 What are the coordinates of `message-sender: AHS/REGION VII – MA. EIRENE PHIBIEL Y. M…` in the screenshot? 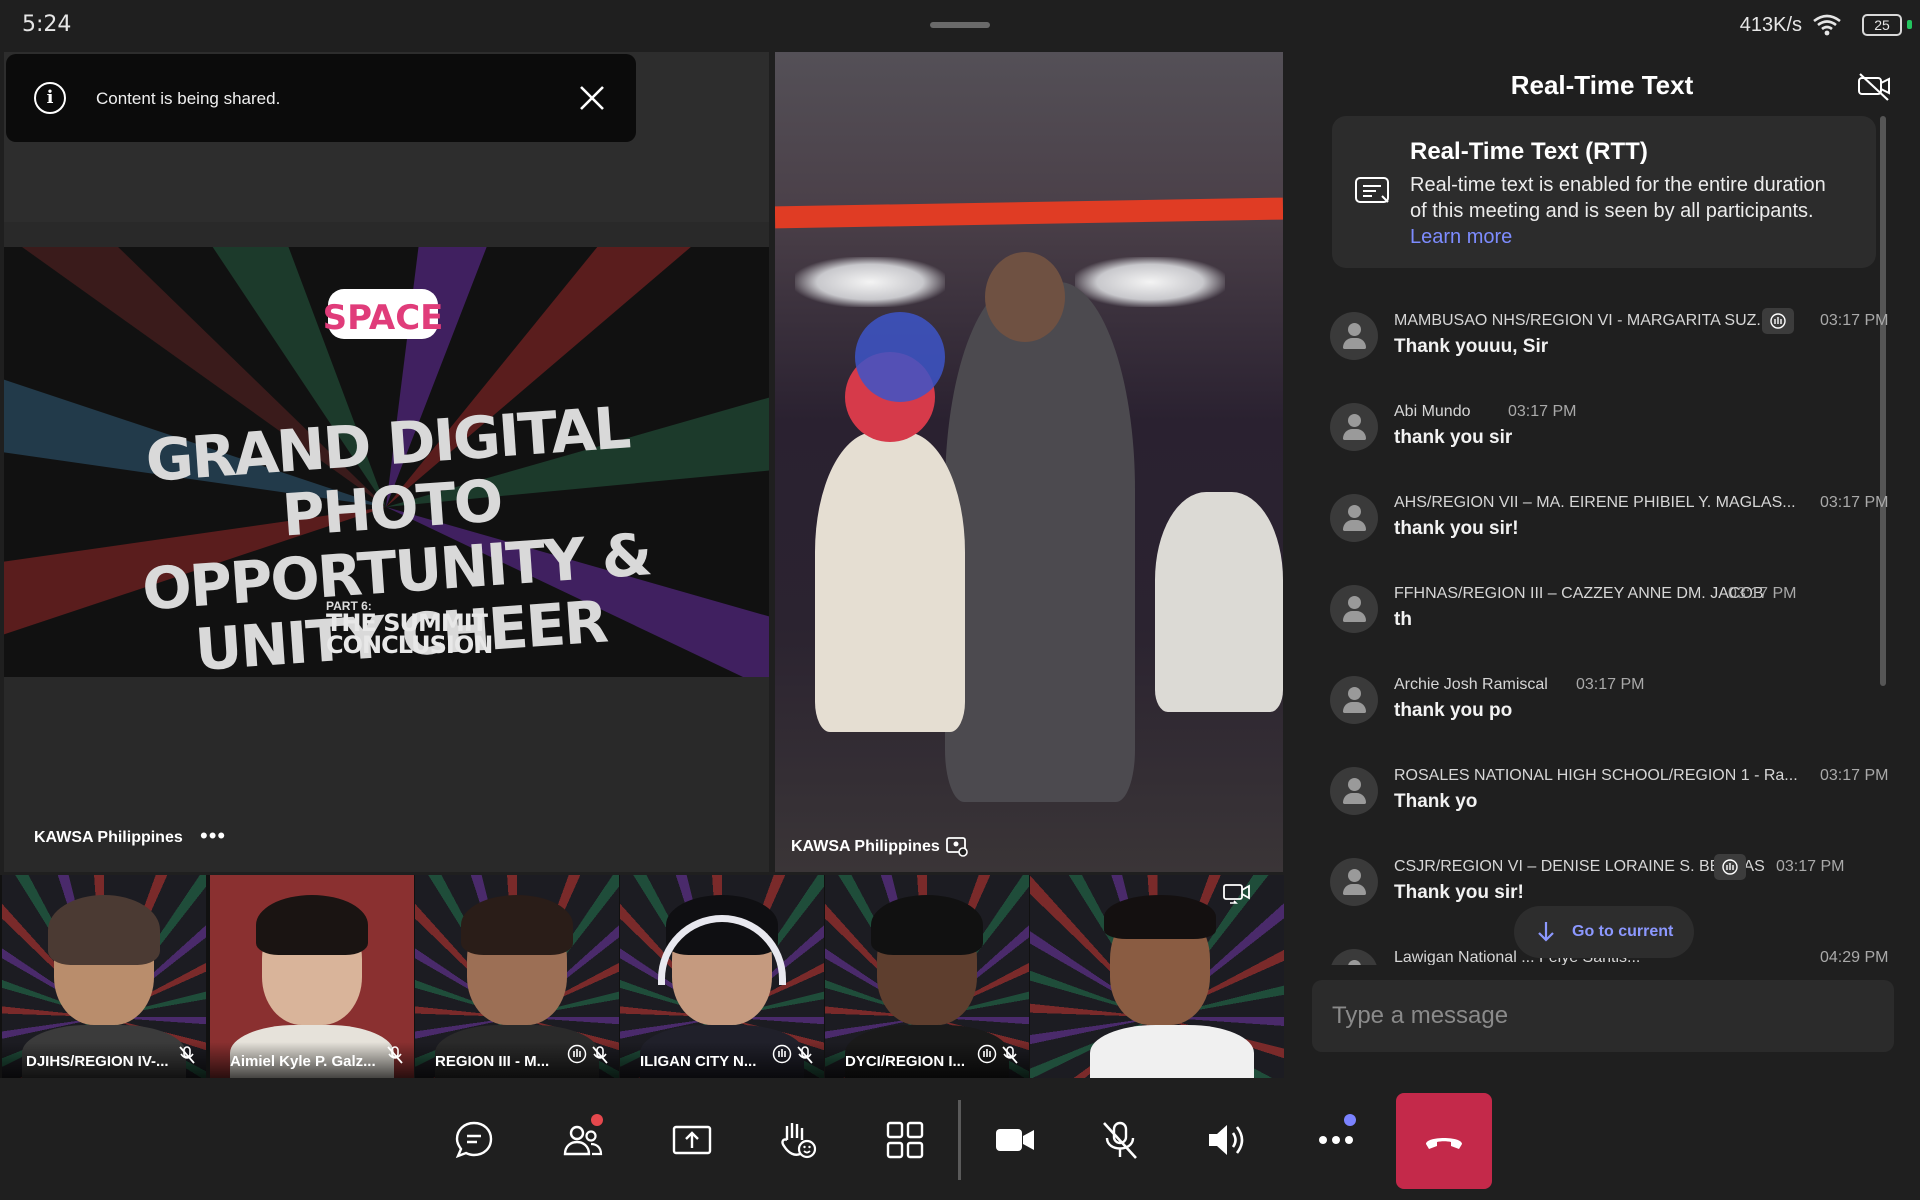 It's located at (1595, 502).